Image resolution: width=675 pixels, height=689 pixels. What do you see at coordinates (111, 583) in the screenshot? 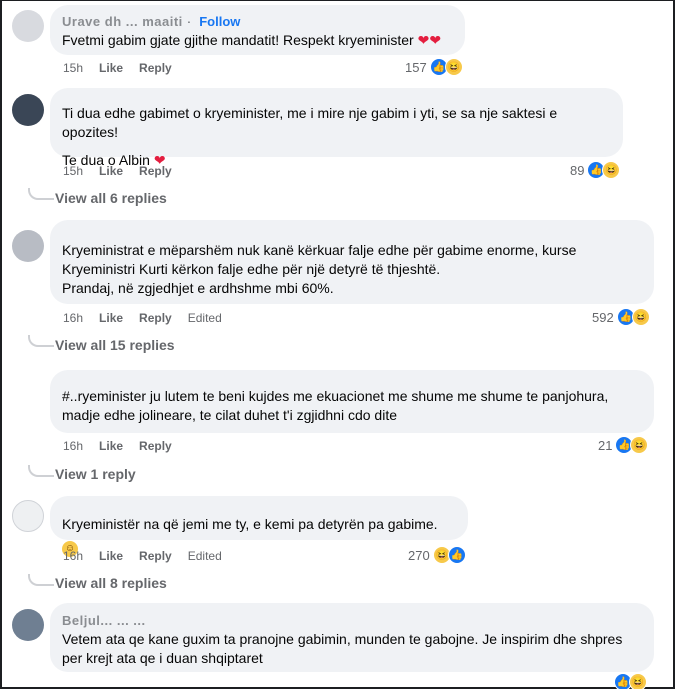
I see `view-replies-link: View all 8 replies` at bounding box center [111, 583].